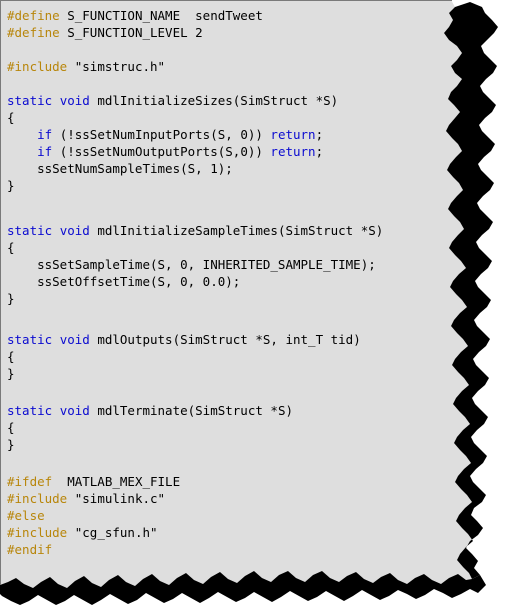  I want to click on code-line: #include "simstruc.h", so click(86, 66).